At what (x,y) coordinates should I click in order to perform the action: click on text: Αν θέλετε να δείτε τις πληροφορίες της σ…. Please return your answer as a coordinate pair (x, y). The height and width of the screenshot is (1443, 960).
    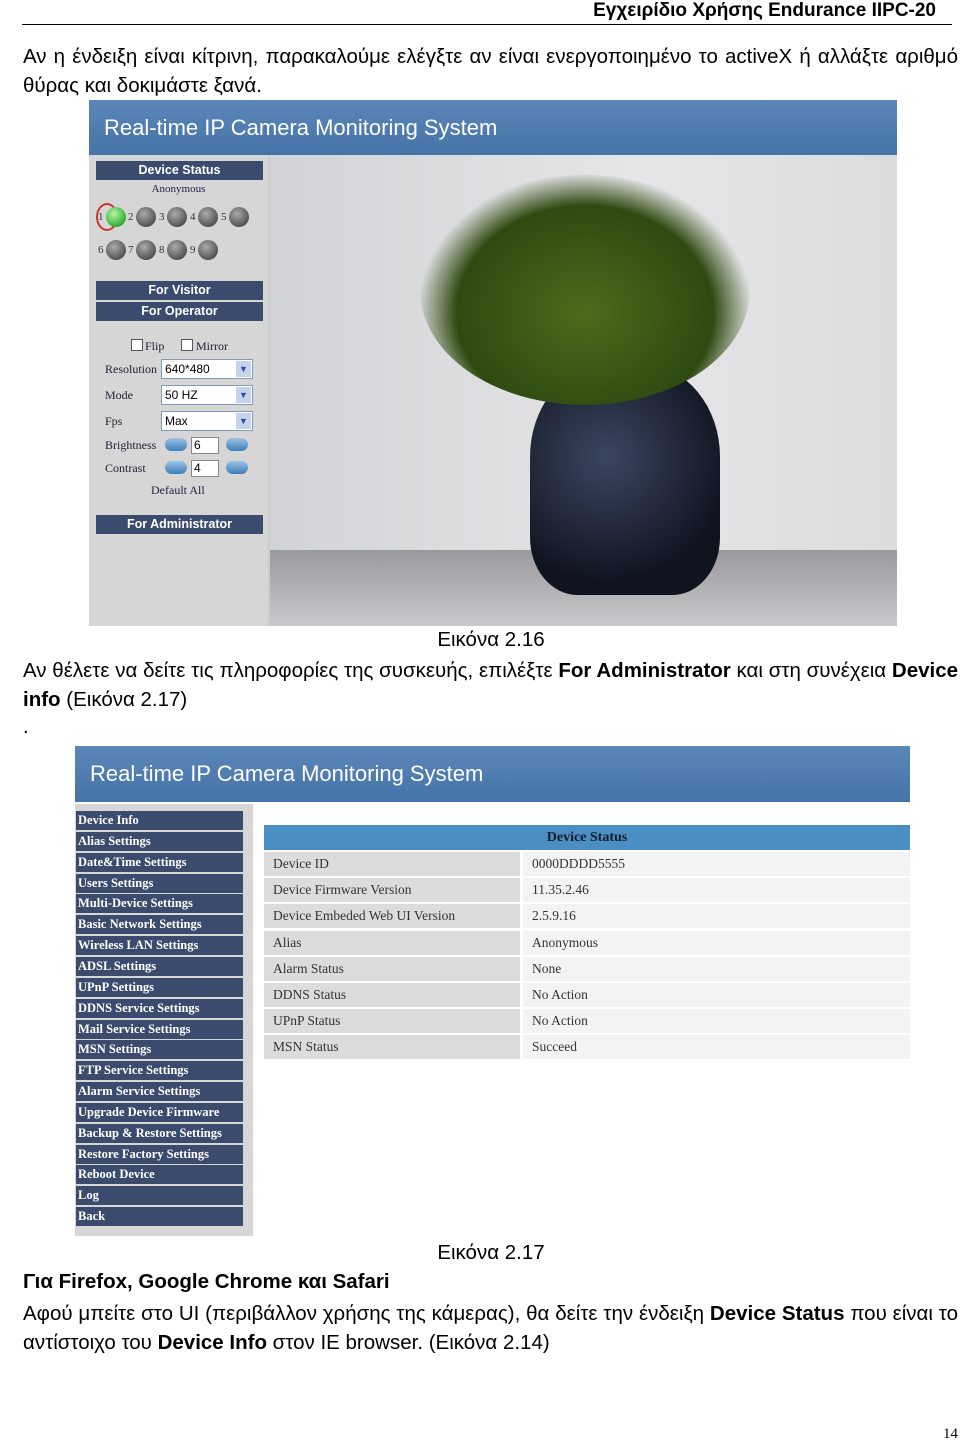
    Looking at the image, I should click on (291, 670).